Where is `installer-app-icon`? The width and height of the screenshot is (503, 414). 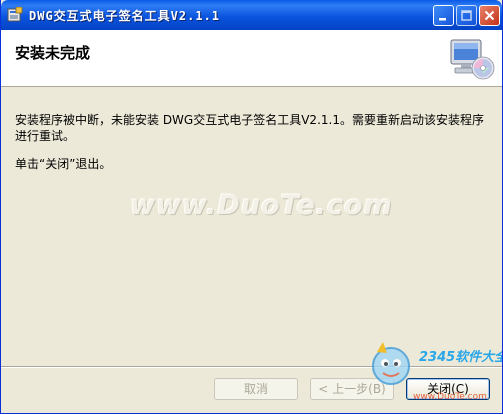
installer-app-icon is located at coordinates (15, 14).